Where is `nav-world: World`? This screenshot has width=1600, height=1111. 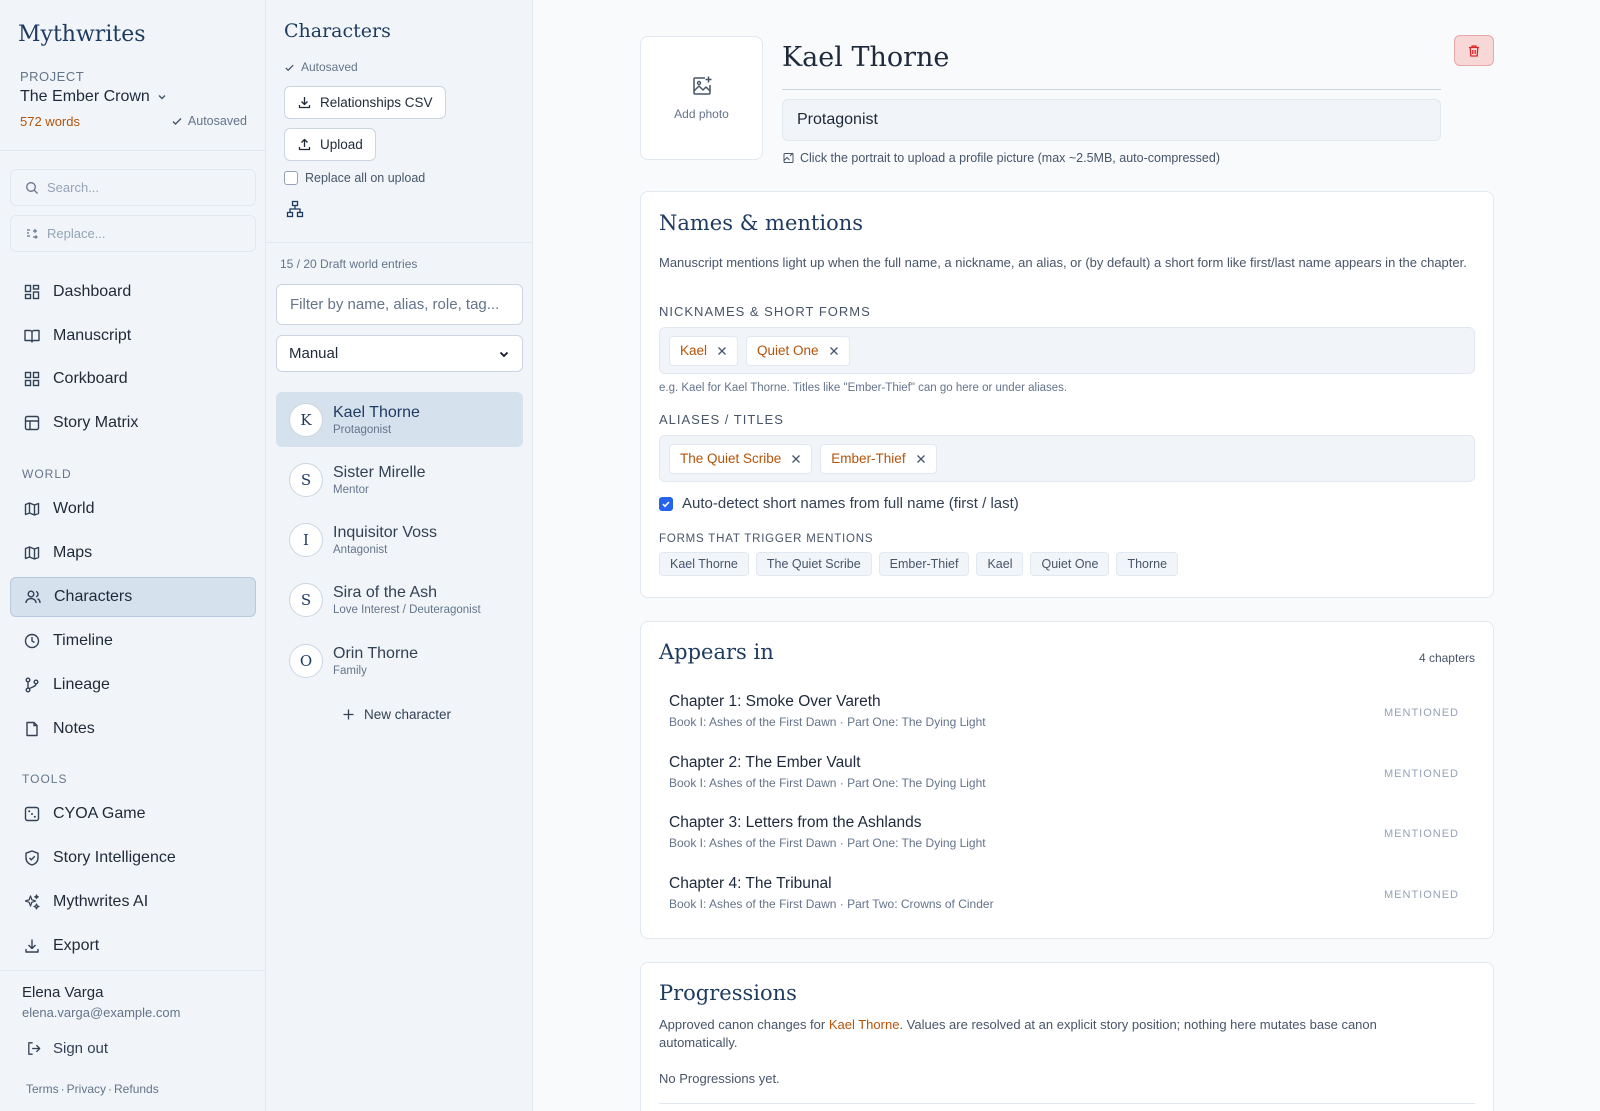
nav-world: World is located at coordinates (133, 509).